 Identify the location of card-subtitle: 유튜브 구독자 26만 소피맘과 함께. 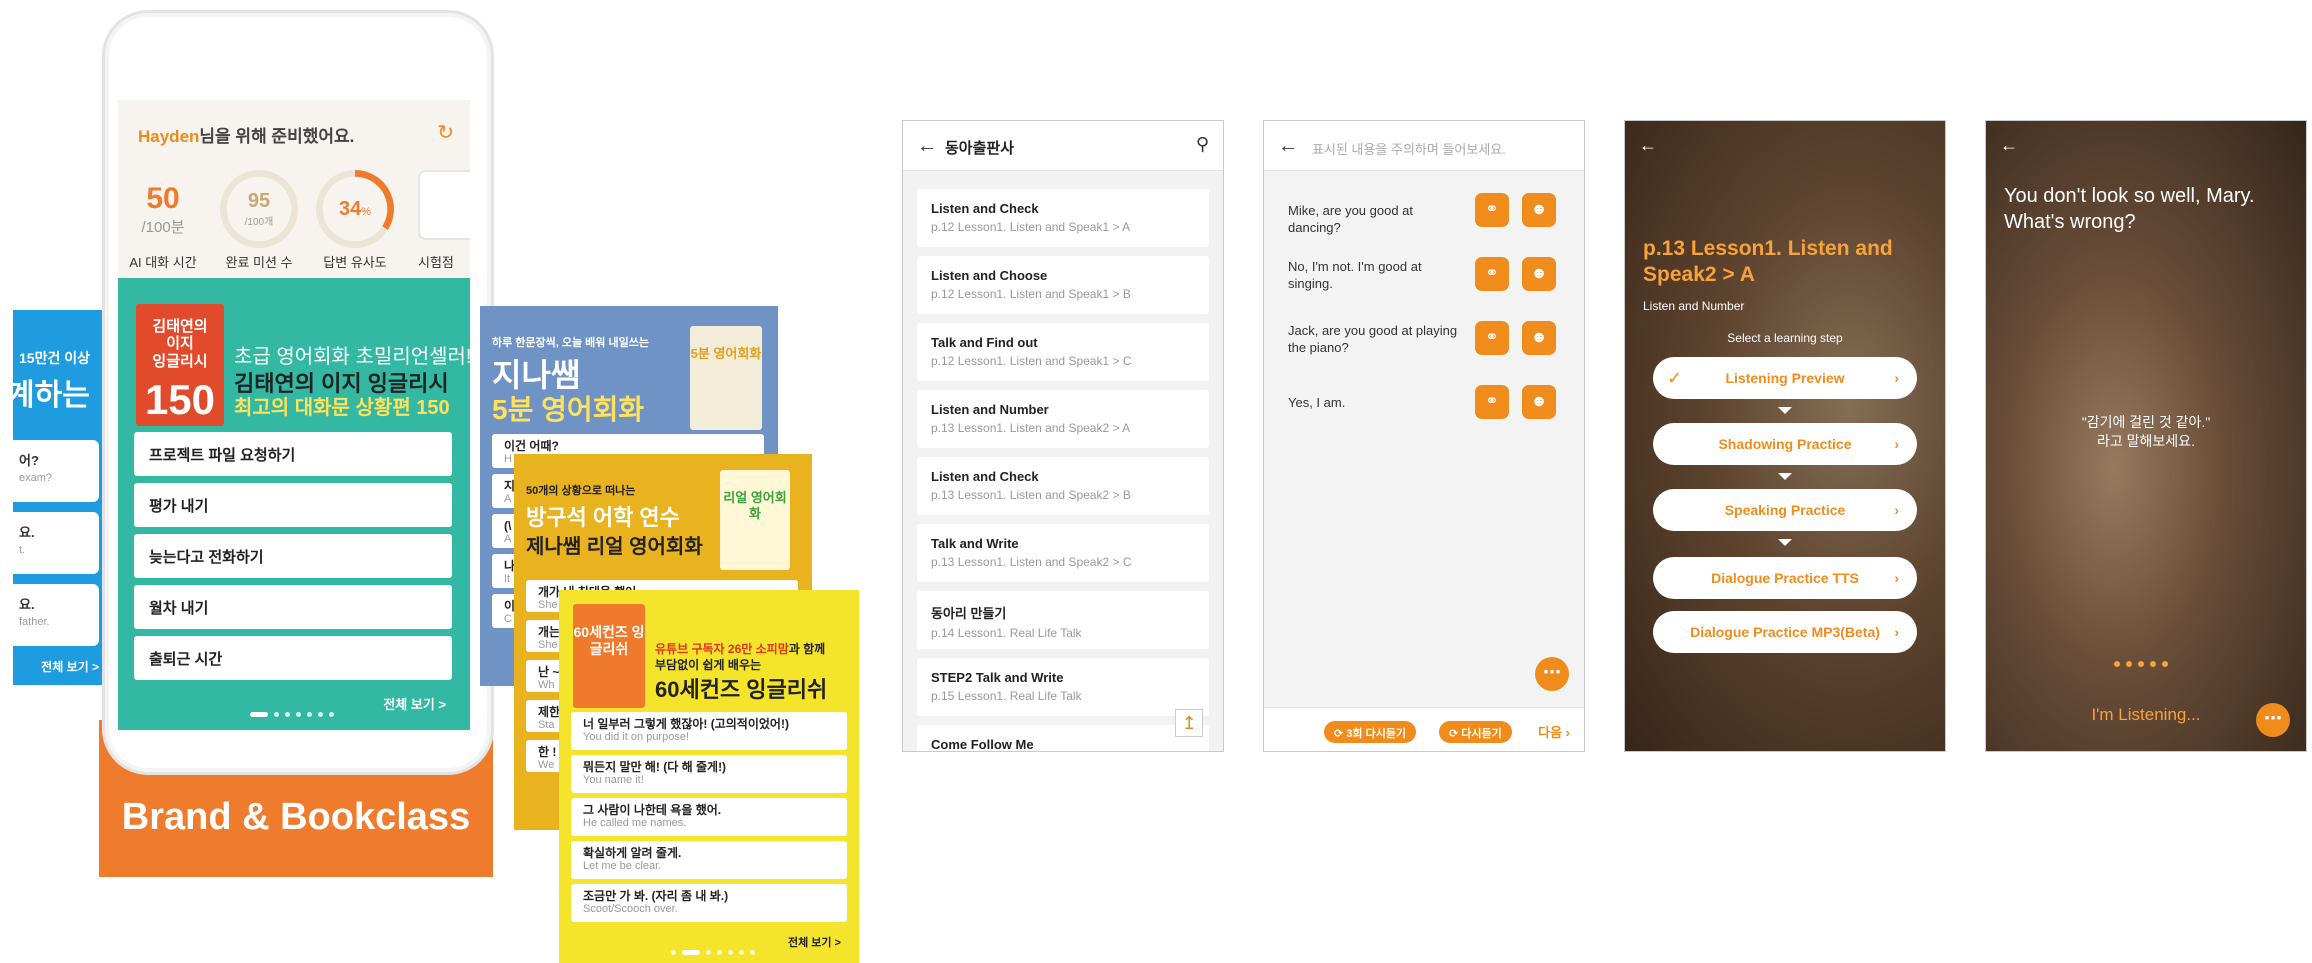
(740, 648).